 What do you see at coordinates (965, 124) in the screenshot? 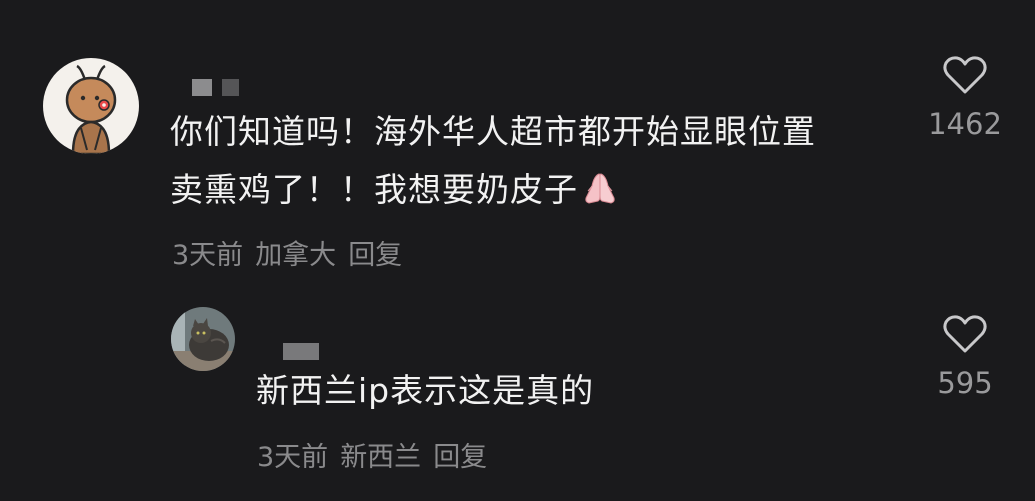
I see `like-count: 1462` at bounding box center [965, 124].